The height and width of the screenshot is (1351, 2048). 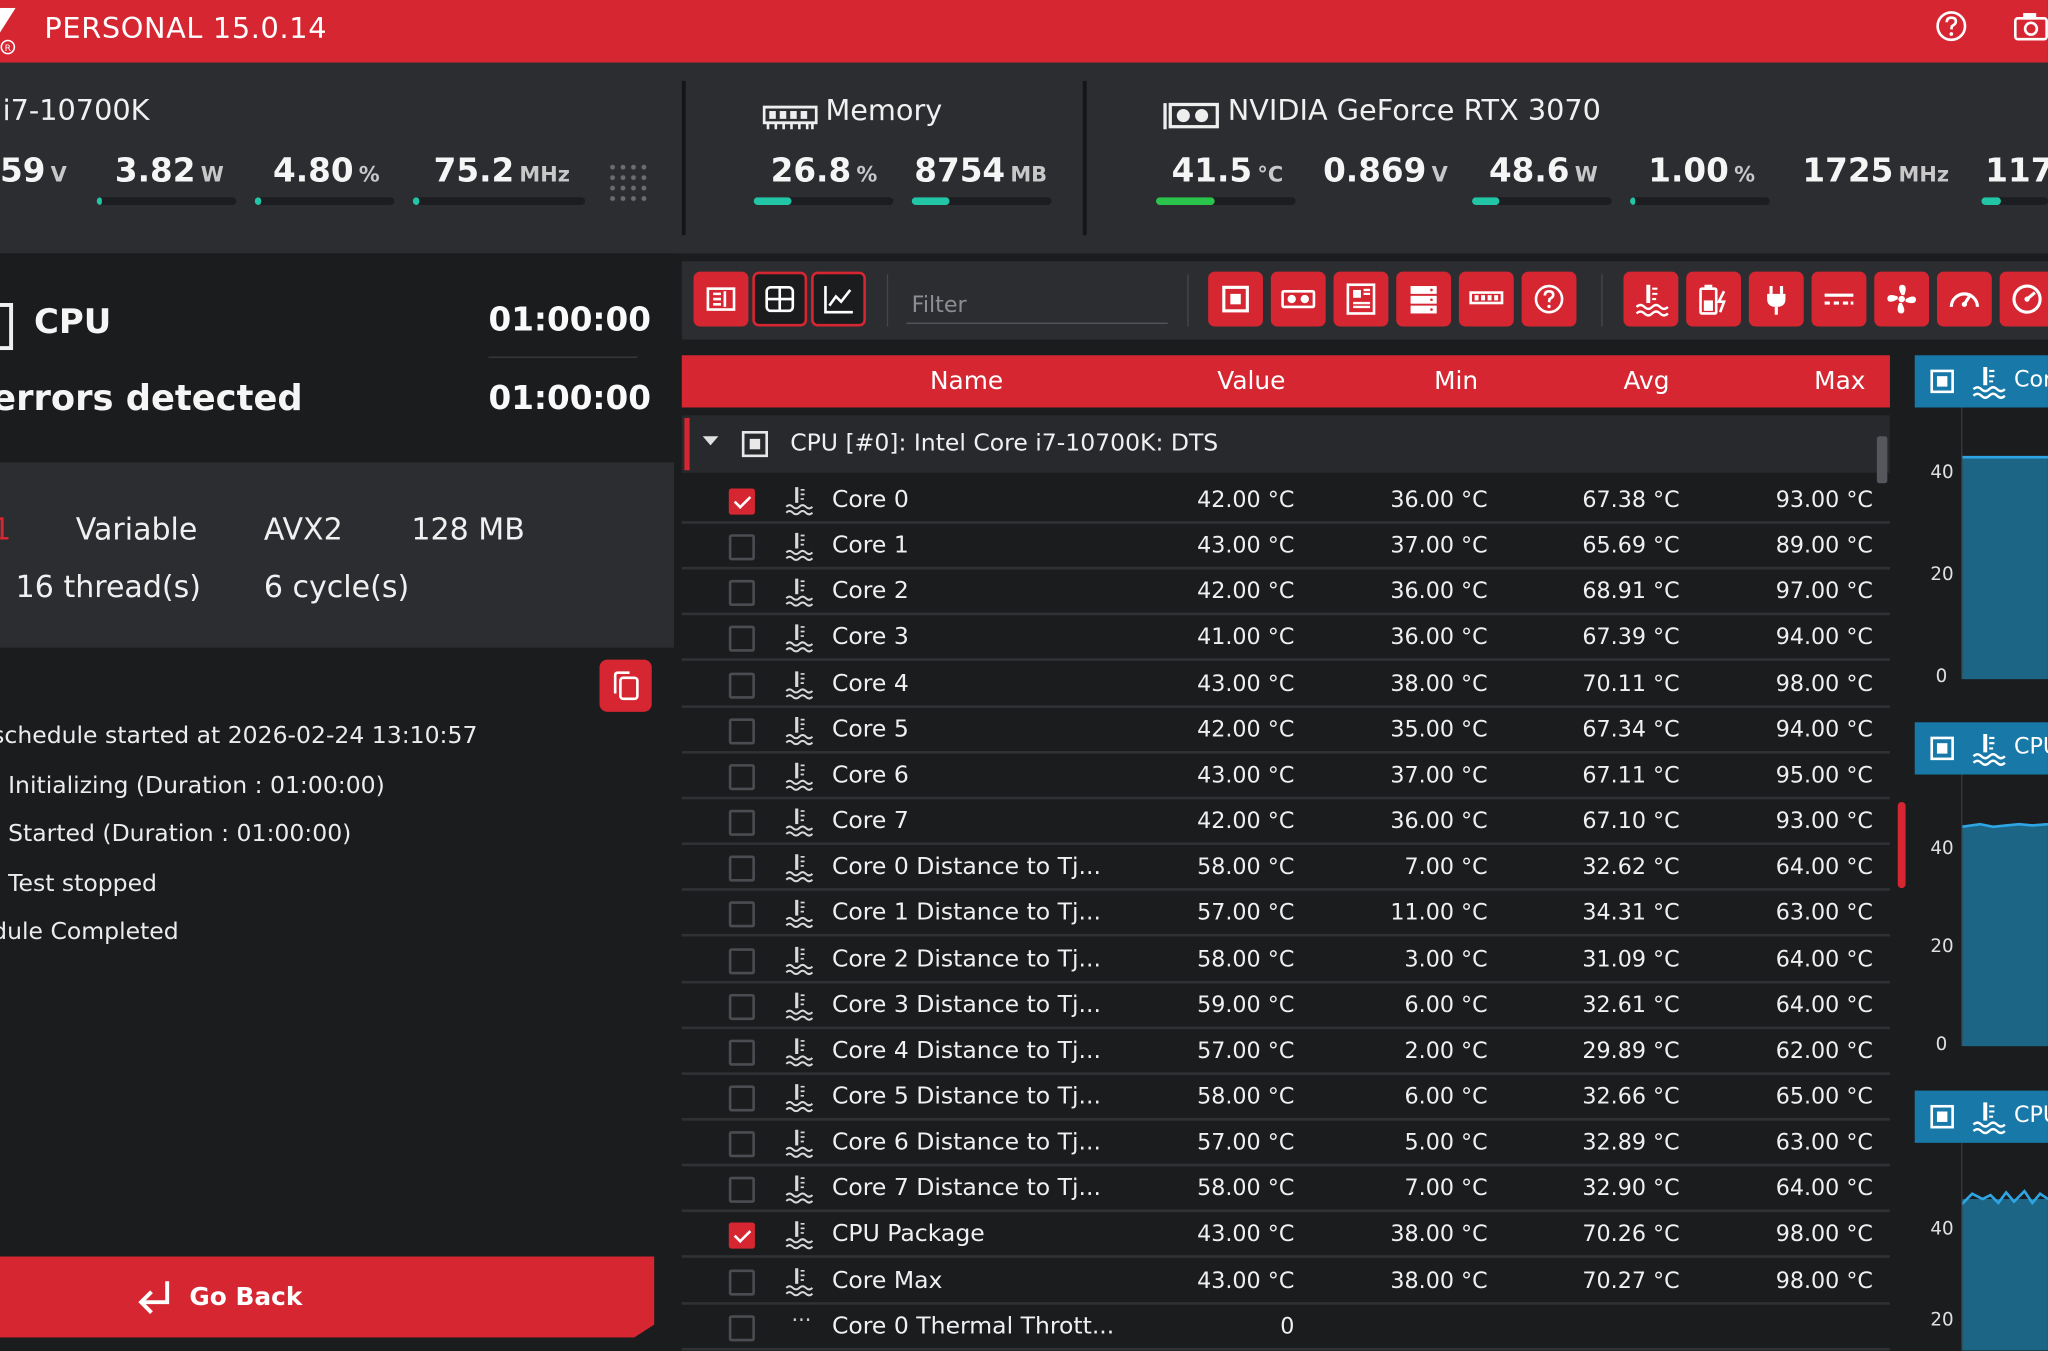 I want to click on filter-temperature-button, so click(x=1651, y=299).